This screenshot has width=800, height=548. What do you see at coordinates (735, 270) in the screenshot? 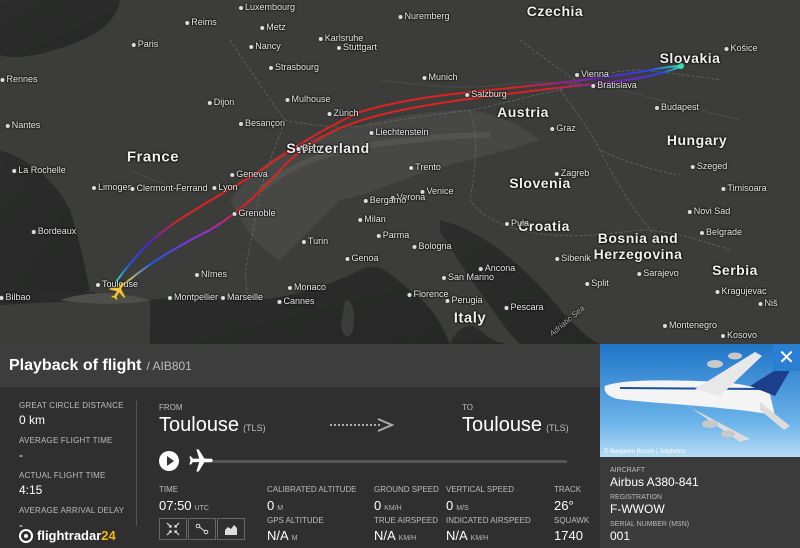
I see `country-label: Serbia` at bounding box center [735, 270].